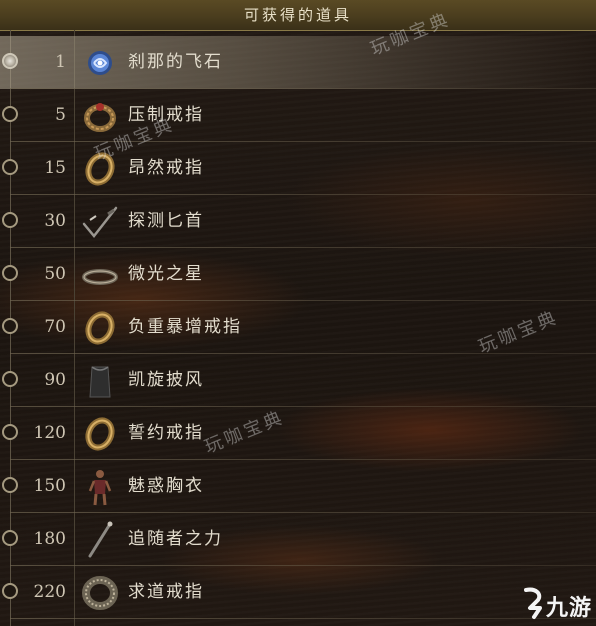 The width and height of the screenshot is (596, 626). Describe the element at coordinates (55, 380) in the screenshot. I see `item-cost: 90` at that location.